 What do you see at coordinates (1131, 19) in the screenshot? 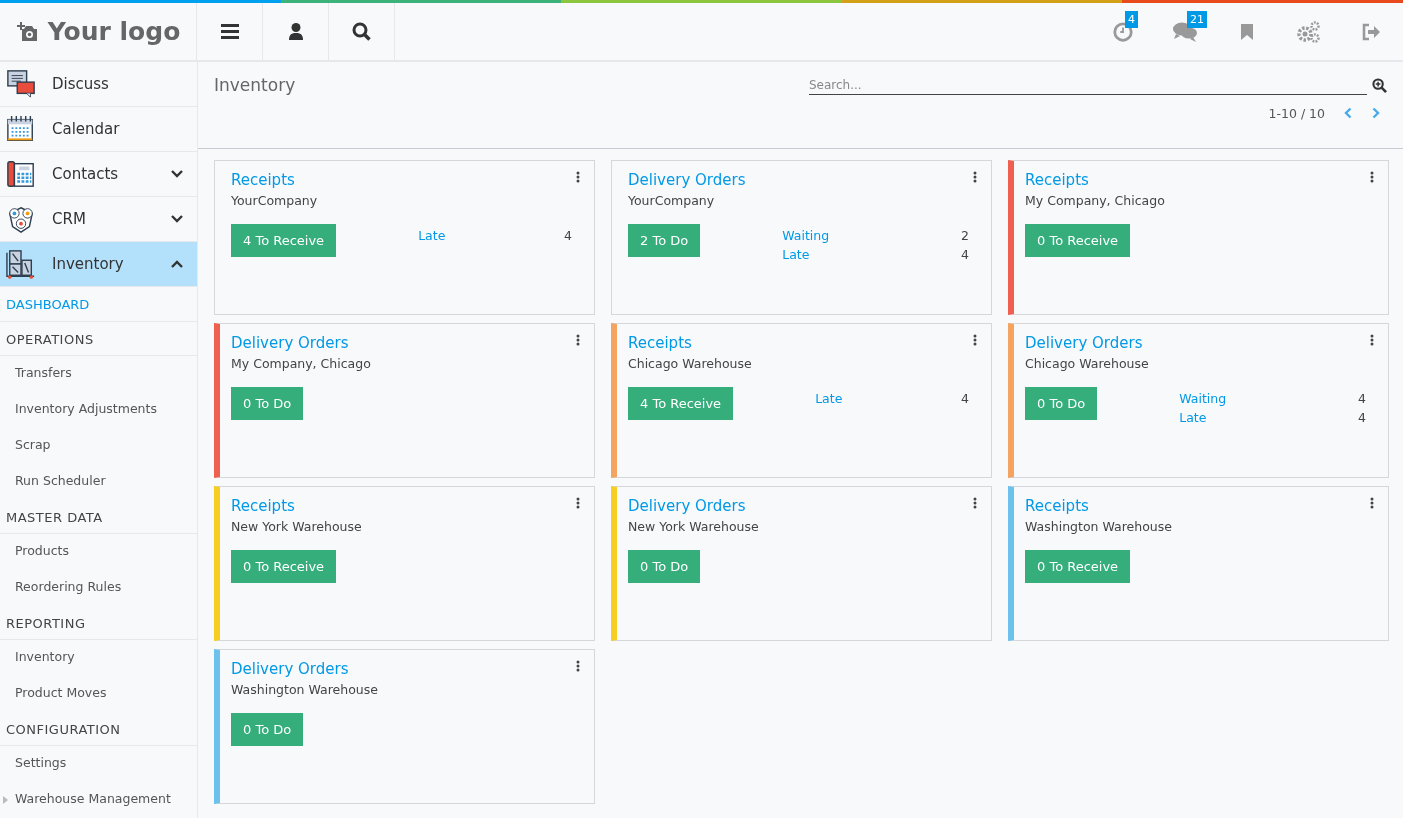
I see `counter-badge: 4` at bounding box center [1131, 19].